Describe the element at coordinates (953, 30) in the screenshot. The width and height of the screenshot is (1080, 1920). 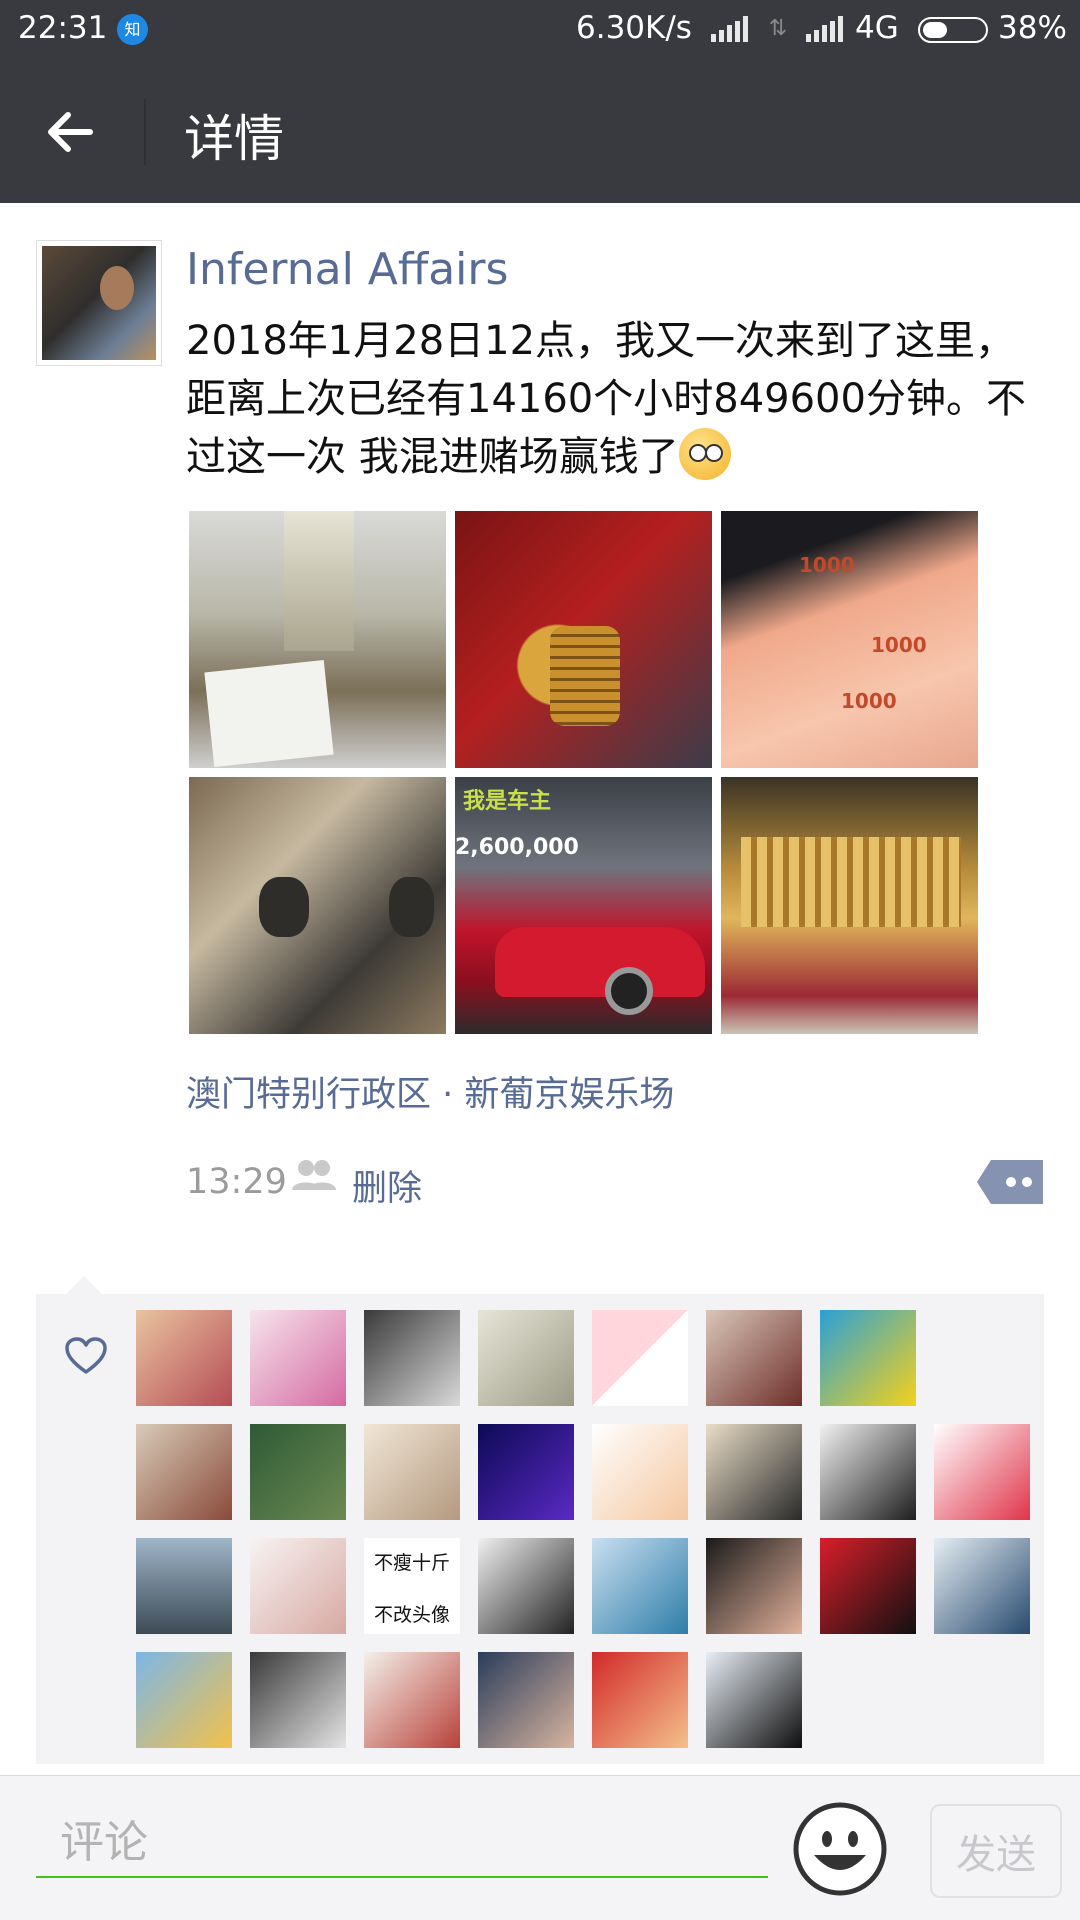
I see `battery-icon` at that location.